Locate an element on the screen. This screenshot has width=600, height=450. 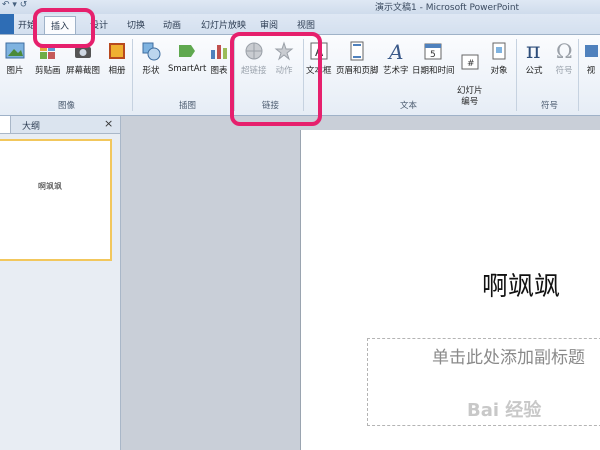
screenshot-button: 屏幕截图 is located at coordinates (83, 58).